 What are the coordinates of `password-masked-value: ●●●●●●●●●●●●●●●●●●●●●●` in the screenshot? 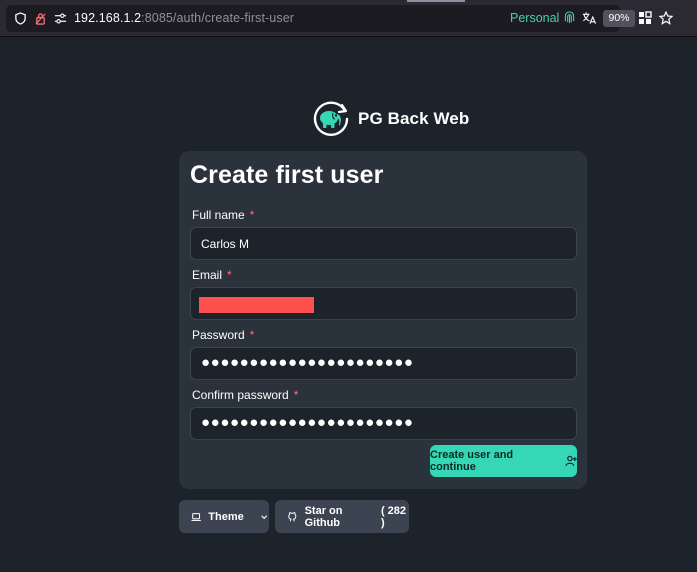 It's located at (307, 362).